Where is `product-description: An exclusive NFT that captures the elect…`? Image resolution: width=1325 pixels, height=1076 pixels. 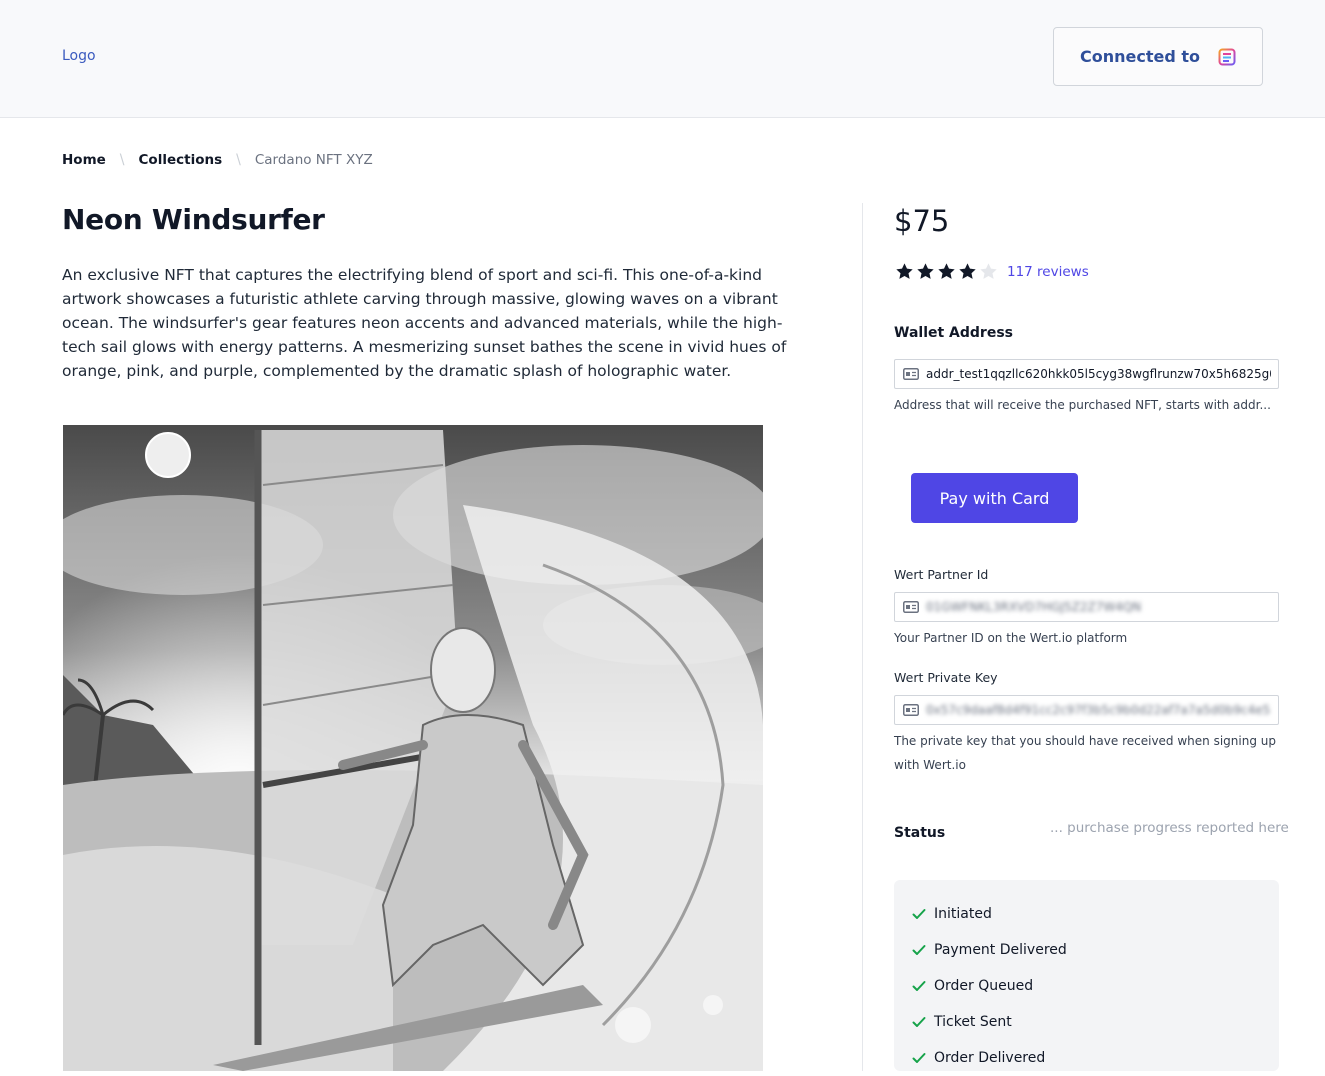
product-description: An exclusive NFT that captures the elect… is located at coordinates (424, 323).